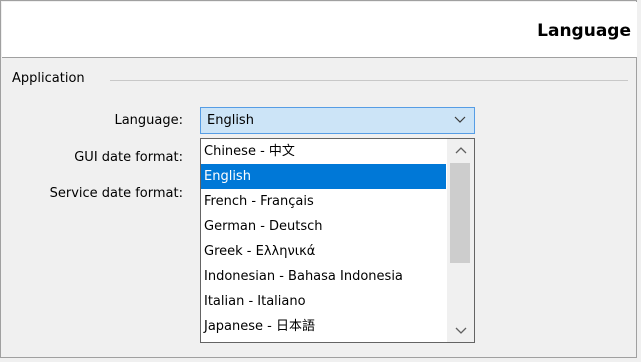 The image size is (641, 362). What do you see at coordinates (148, 120) in the screenshot?
I see `language-label: Language:` at bounding box center [148, 120].